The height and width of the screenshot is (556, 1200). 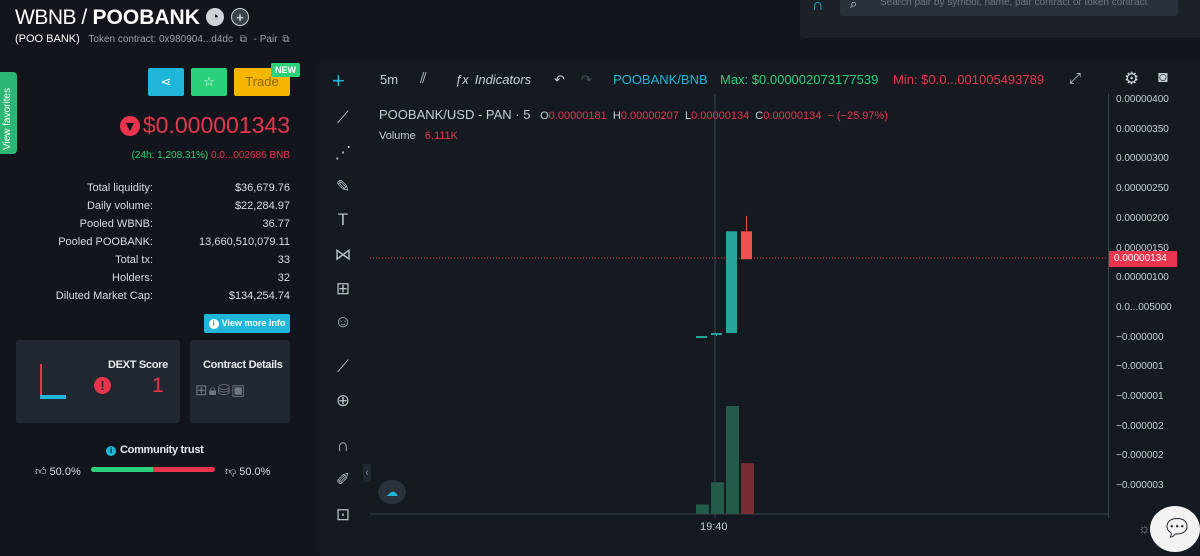 What do you see at coordinates (285, 70) in the screenshot?
I see `new-badge: NEW` at bounding box center [285, 70].